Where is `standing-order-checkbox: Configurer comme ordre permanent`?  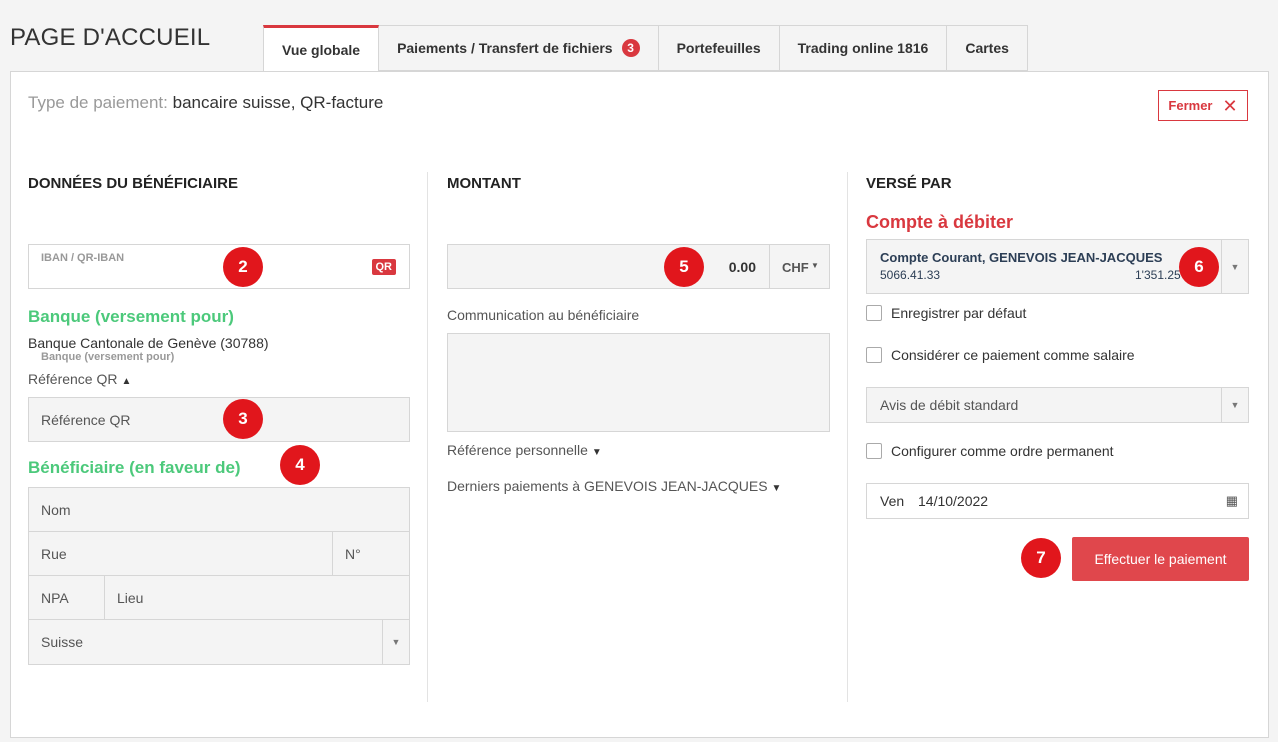
standing-order-checkbox: Configurer comme ordre permanent is located at coordinates (990, 451).